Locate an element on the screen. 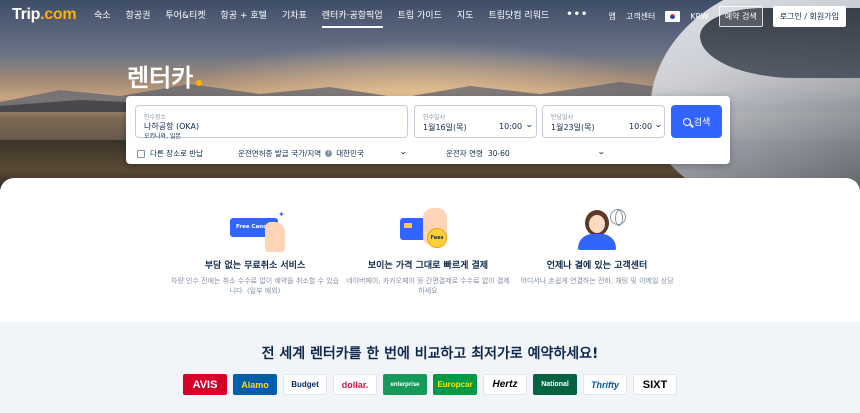  search-button: 검색 is located at coordinates (696, 121).